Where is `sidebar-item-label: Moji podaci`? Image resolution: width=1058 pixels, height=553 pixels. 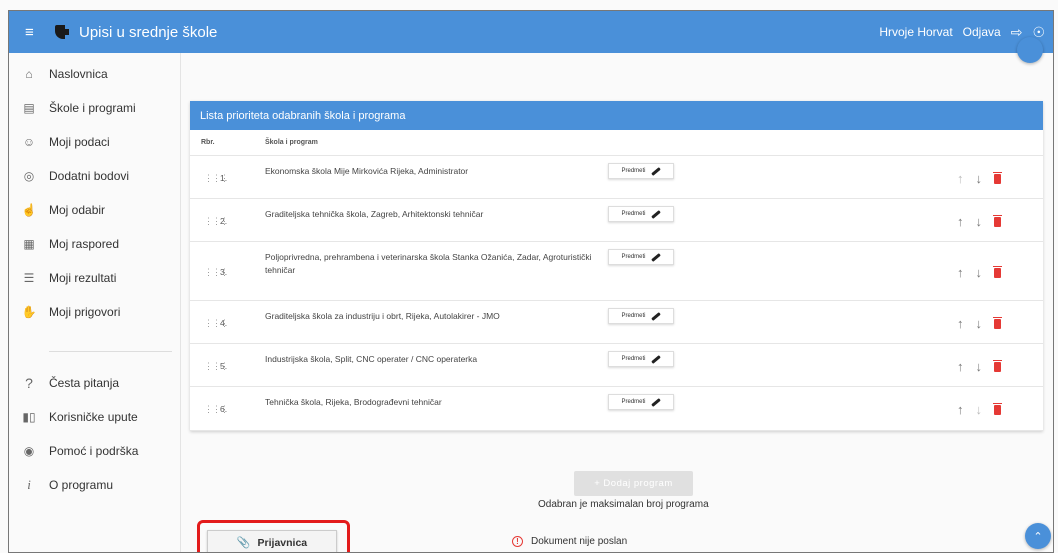 sidebar-item-label: Moji podaci is located at coordinates (79, 142).